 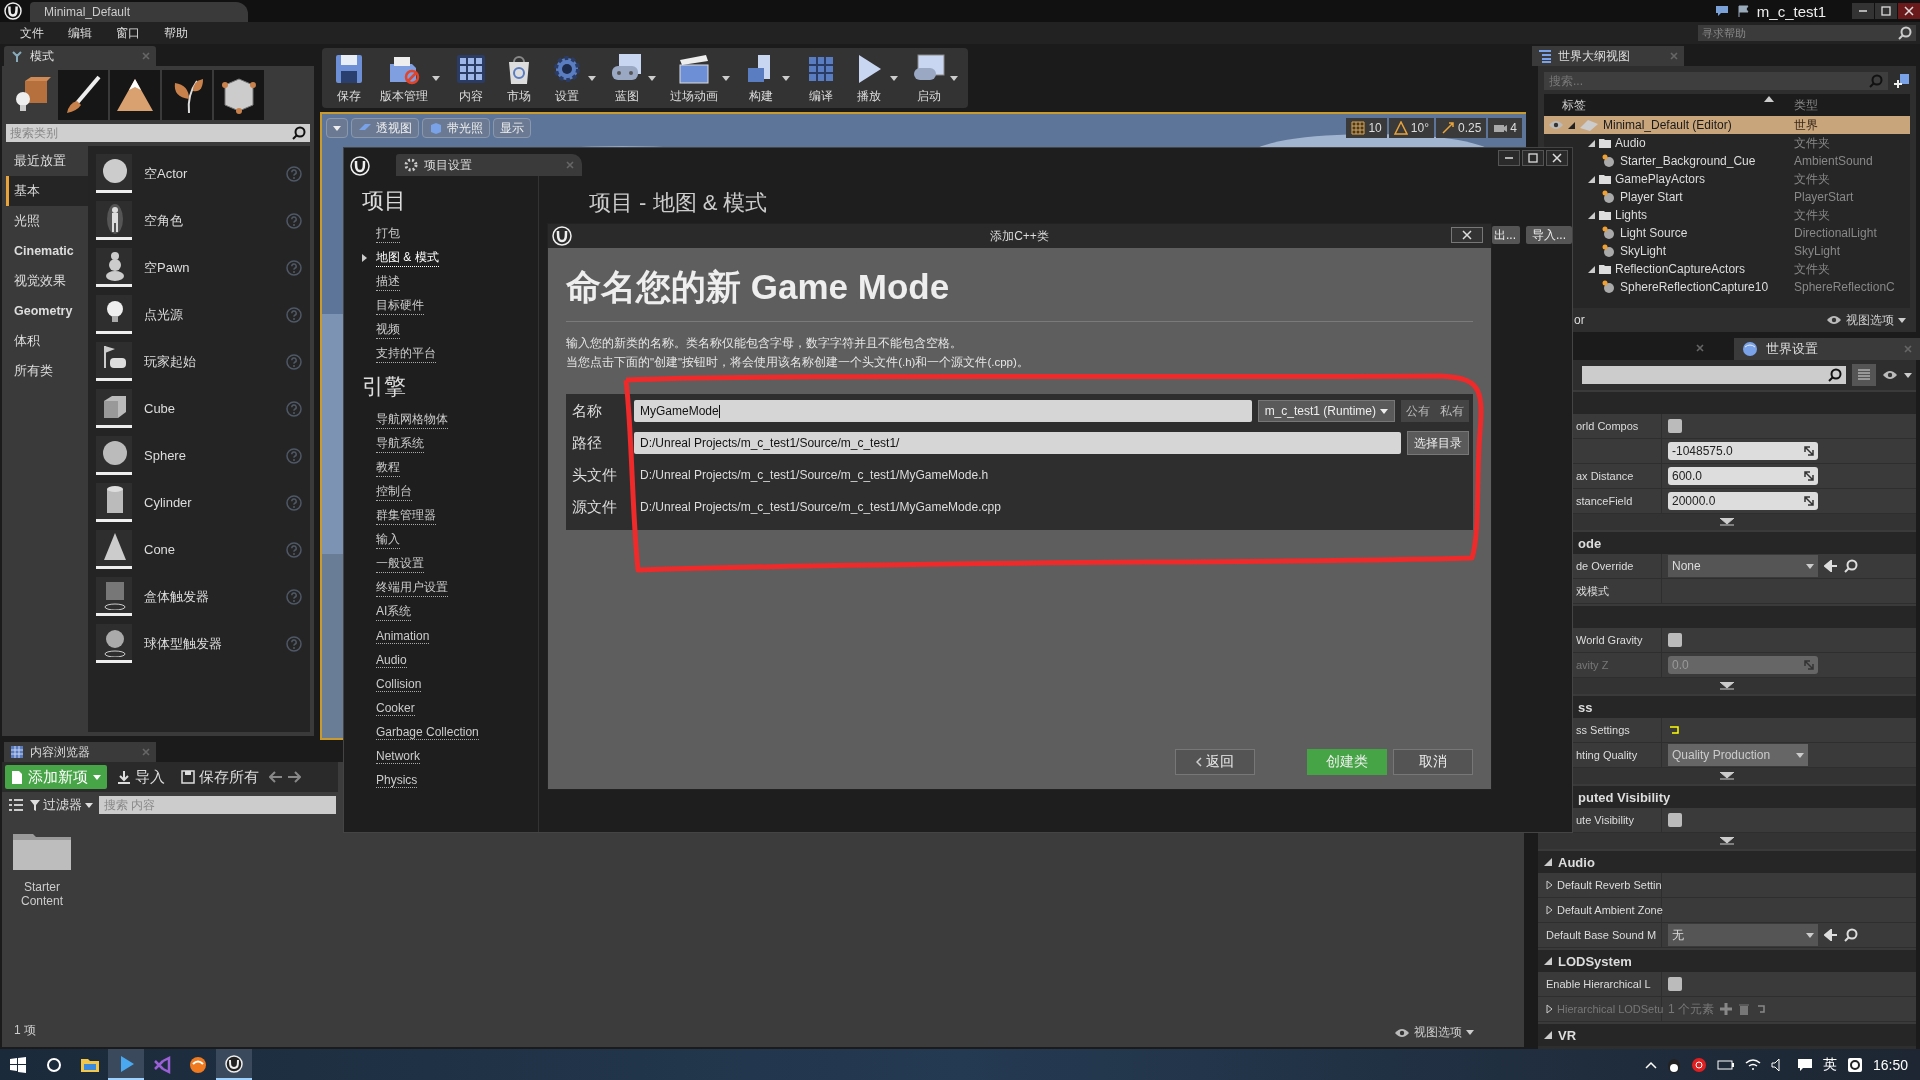 I want to click on category-item: 最近放置, so click(x=47, y=161).